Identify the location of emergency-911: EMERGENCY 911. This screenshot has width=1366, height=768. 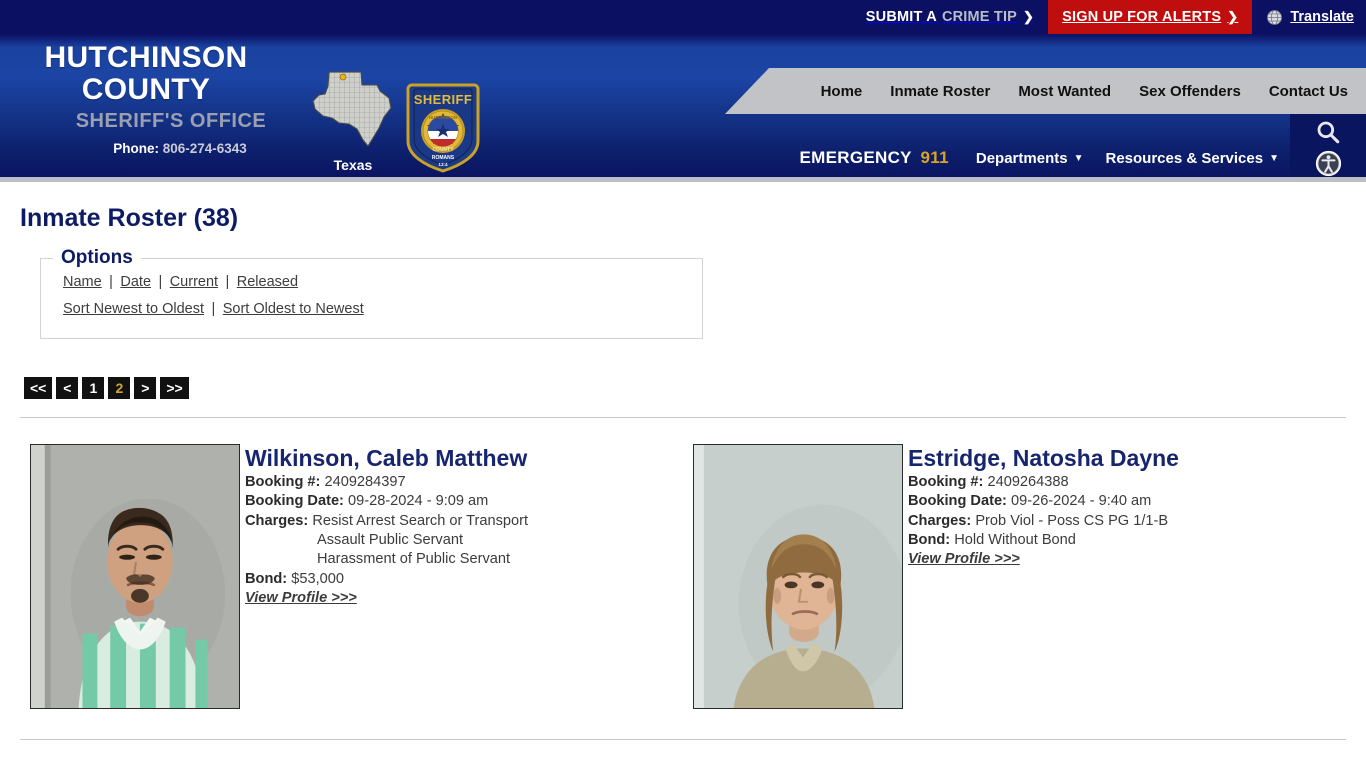
(874, 158).